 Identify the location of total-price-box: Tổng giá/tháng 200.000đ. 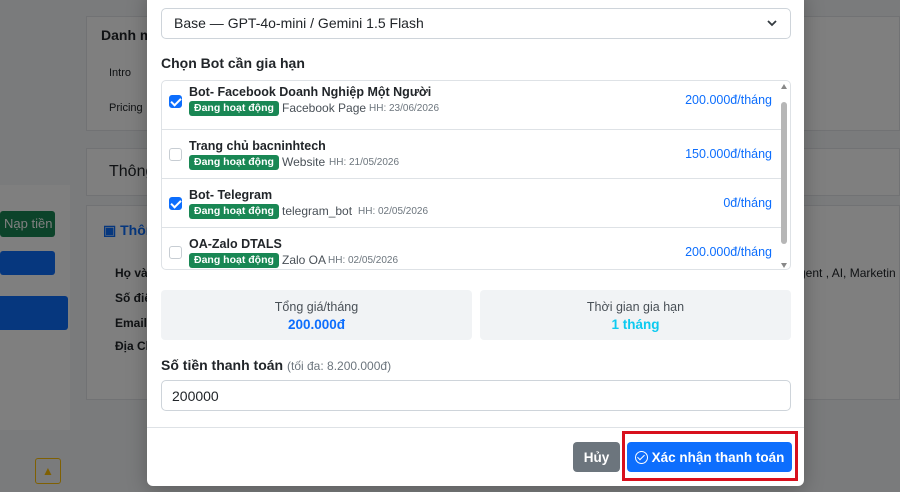
(316, 315).